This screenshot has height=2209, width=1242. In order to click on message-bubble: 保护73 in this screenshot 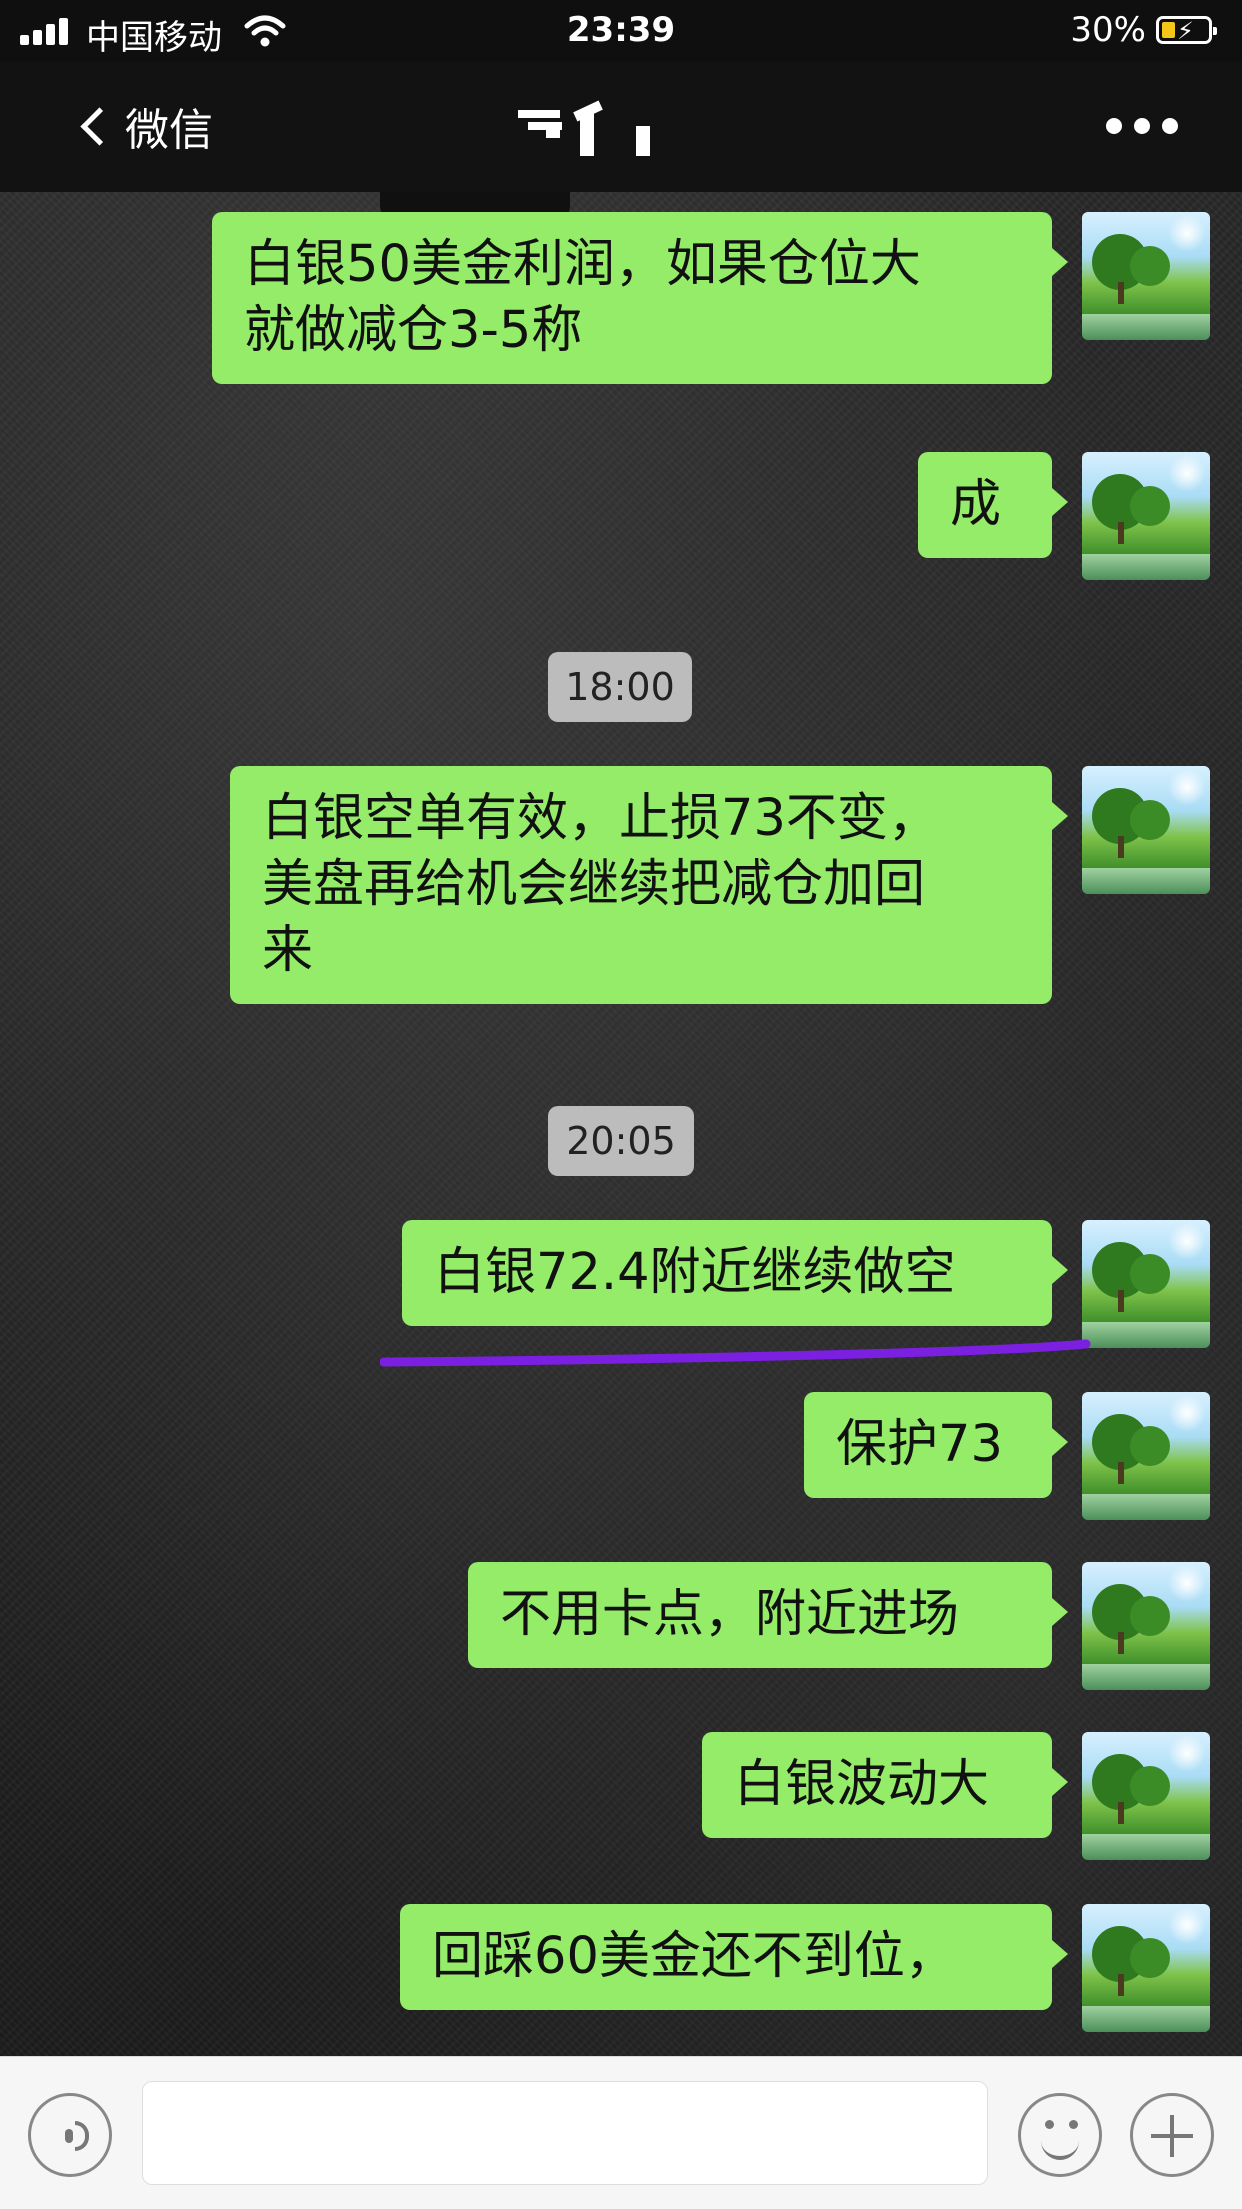, I will do `click(936, 1445)`.